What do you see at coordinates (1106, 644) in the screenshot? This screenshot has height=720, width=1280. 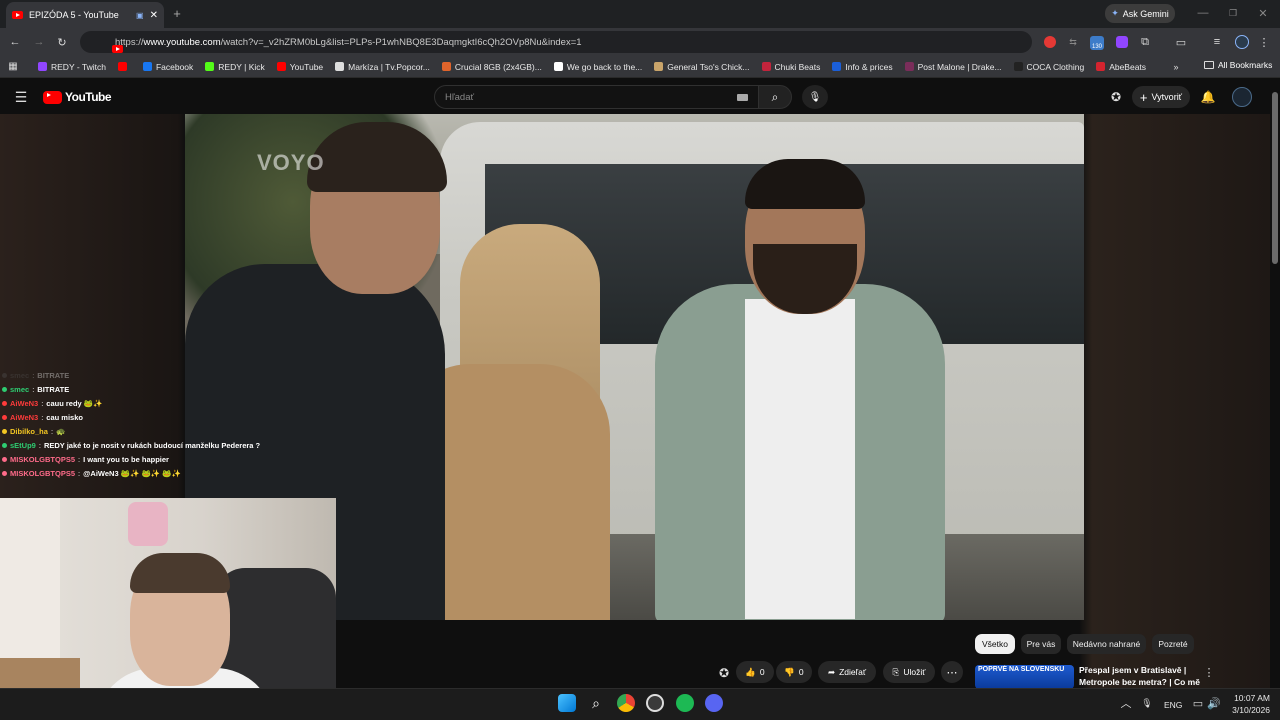 I see `chip-recently-uploaded: Nedávno nahrané` at bounding box center [1106, 644].